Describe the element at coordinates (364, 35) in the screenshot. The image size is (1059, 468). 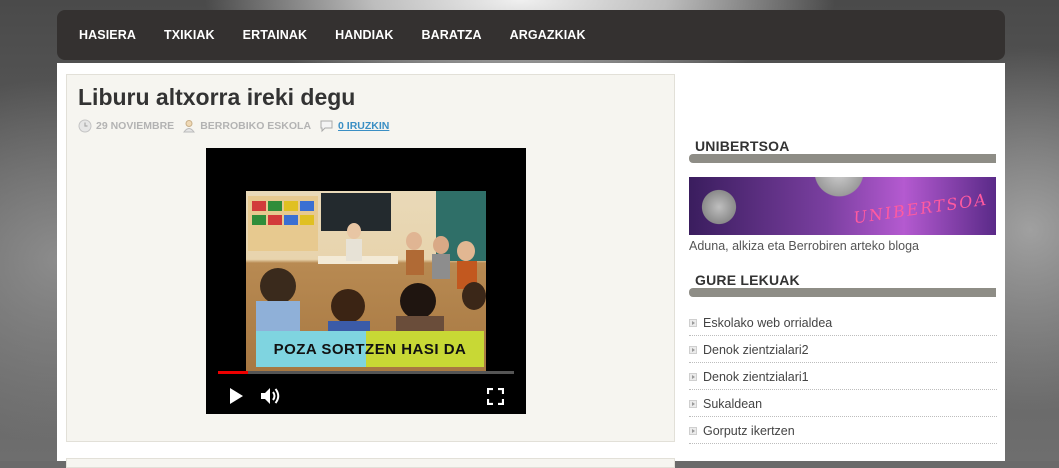
I see `nav-item-handiak: HANDIAK` at that location.